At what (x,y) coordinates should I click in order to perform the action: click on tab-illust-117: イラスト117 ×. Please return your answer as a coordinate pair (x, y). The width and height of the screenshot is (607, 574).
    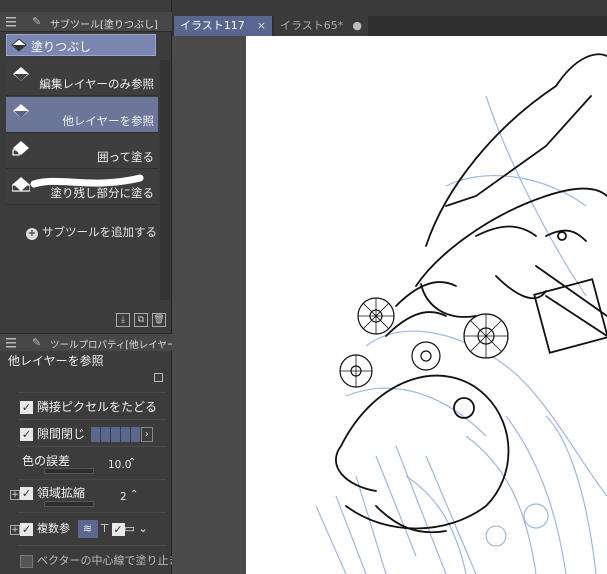
    Looking at the image, I should click on (223, 26).